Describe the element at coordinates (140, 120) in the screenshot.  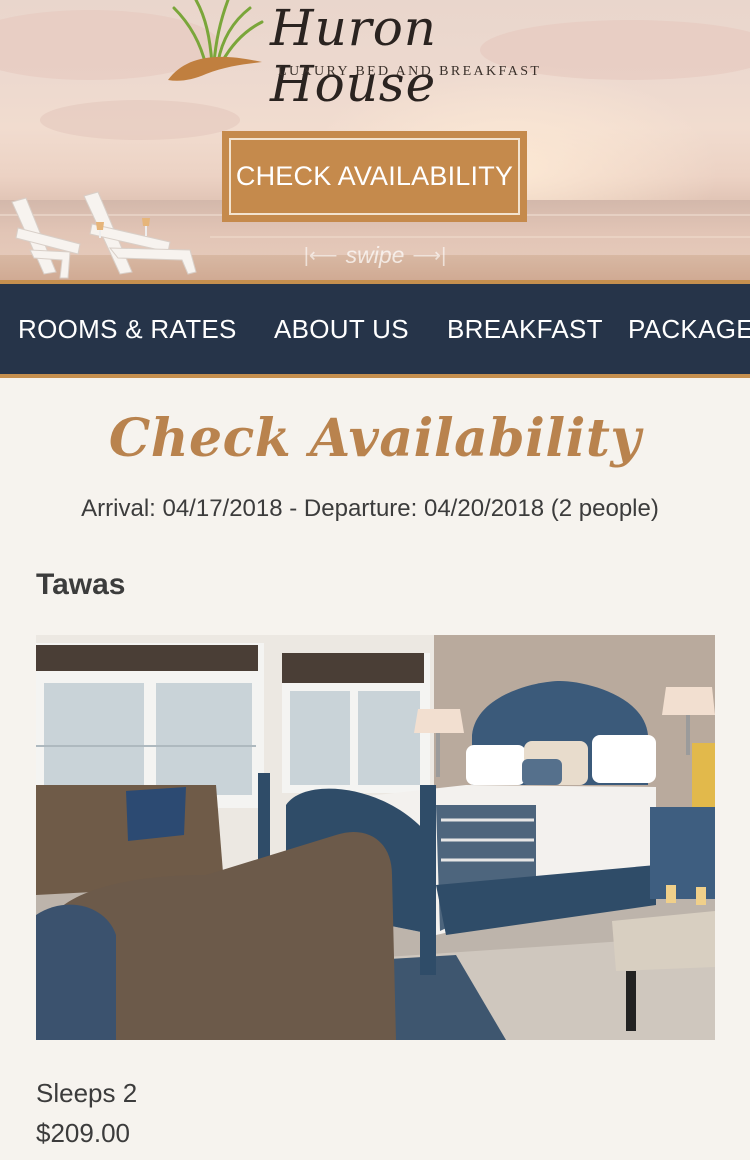
I see `hero-cloud` at that location.